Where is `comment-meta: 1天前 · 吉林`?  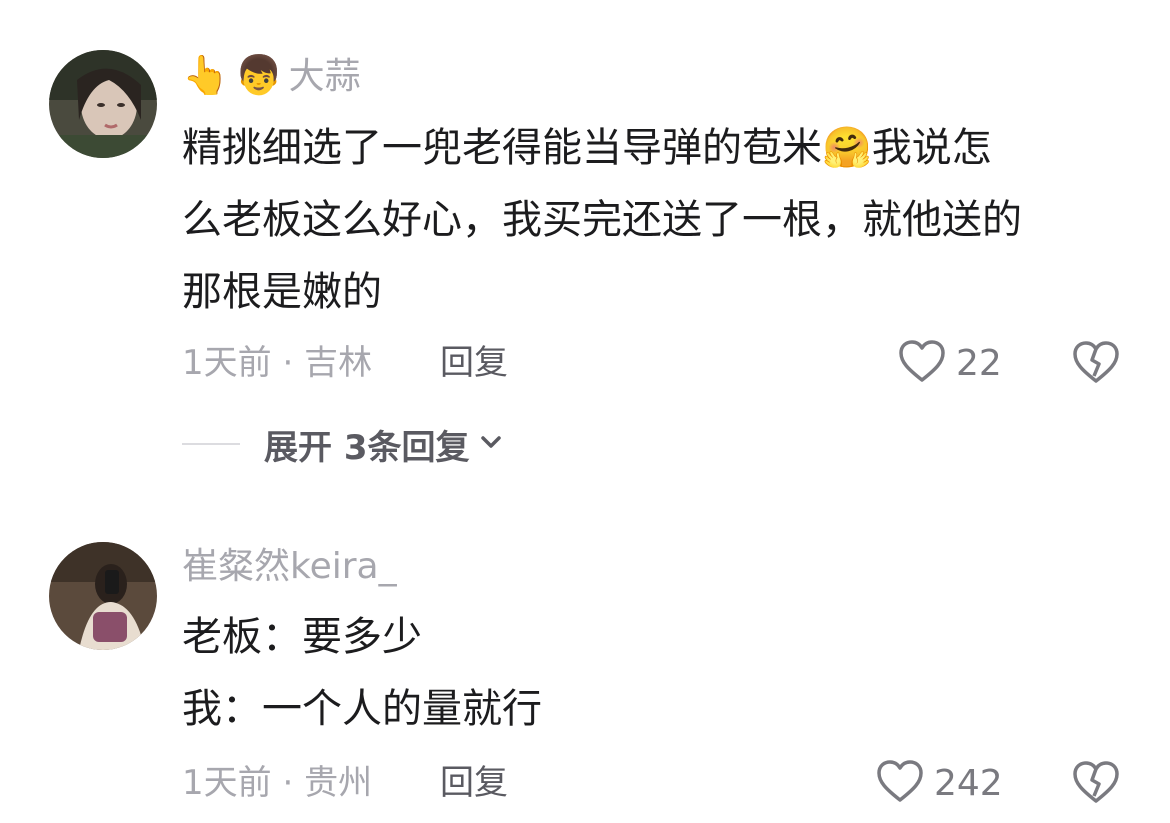 comment-meta: 1天前 · 吉林 is located at coordinates (277, 363).